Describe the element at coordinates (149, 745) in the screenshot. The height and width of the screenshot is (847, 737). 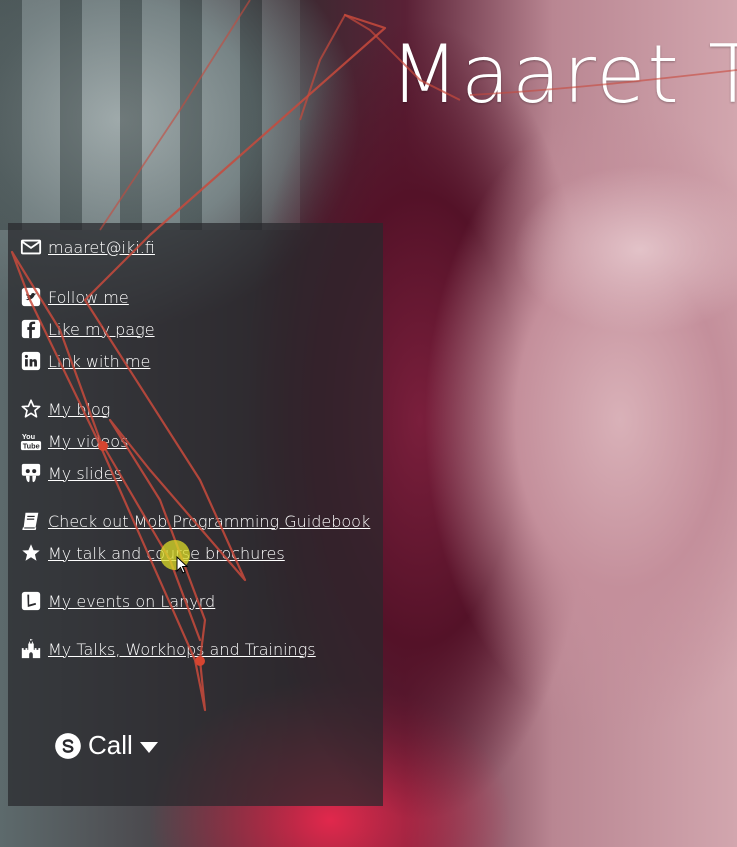
I see `caret-down-icon` at that location.